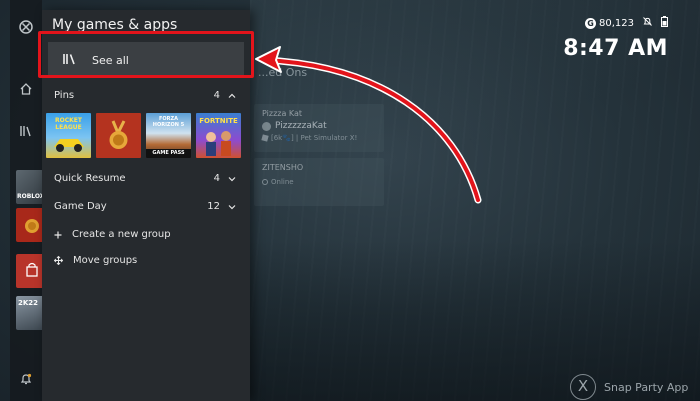  I want to click on quick-resume-count: 4, so click(216, 178).